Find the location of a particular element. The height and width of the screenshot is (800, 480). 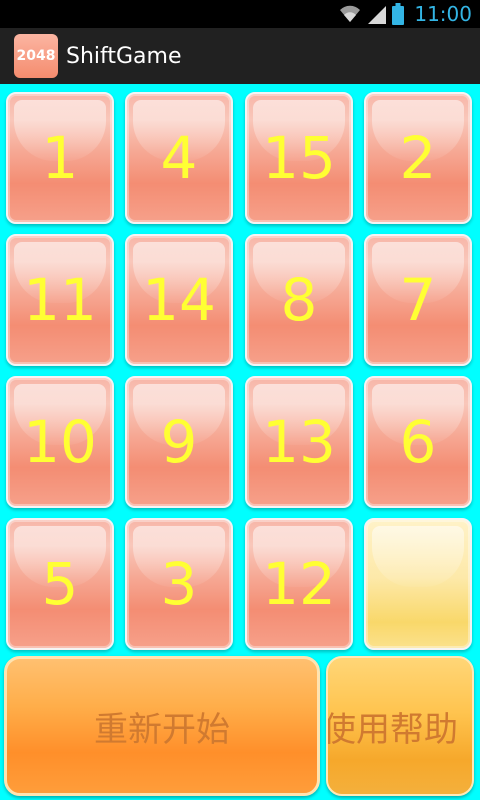

tile-r3c2: 9 is located at coordinates (179, 442).